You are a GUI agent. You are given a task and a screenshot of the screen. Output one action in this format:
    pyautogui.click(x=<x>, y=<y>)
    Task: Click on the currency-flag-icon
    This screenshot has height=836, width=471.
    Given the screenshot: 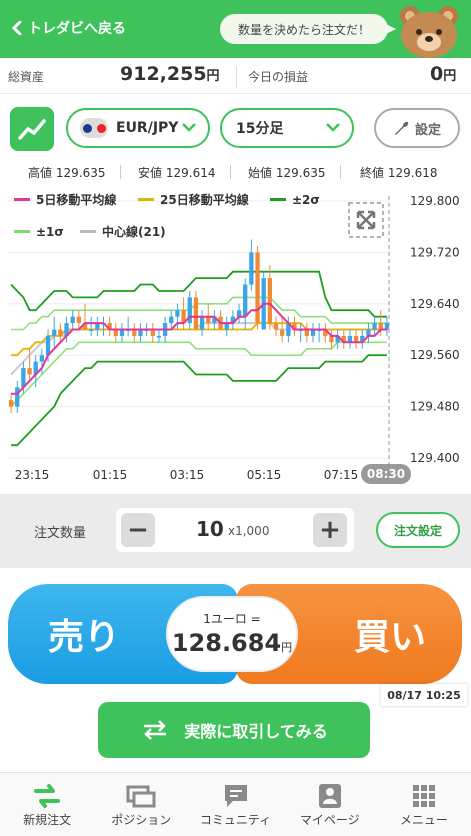 What is the action you would take?
    pyautogui.click(x=94, y=128)
    